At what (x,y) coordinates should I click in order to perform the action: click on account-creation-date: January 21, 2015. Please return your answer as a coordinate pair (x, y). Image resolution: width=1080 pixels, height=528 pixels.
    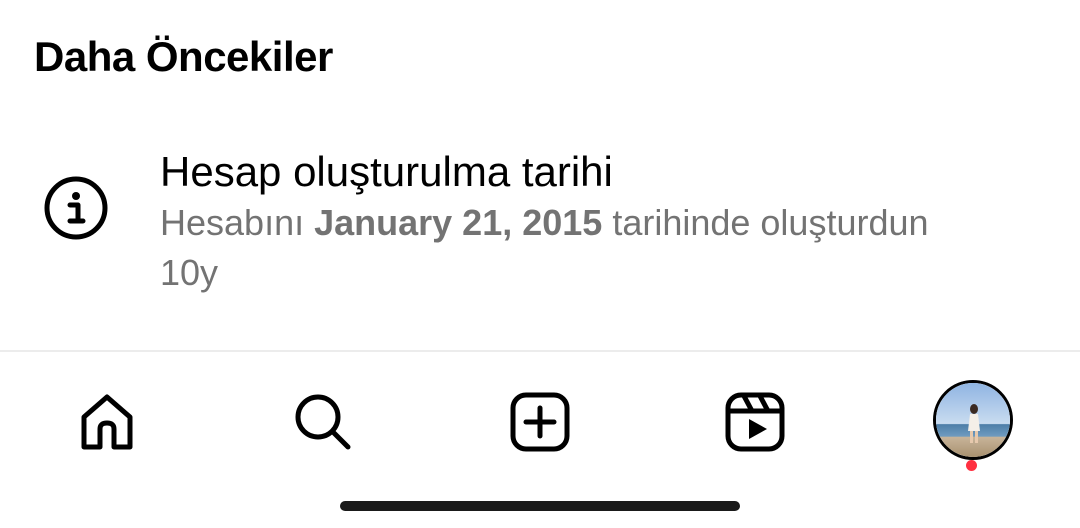
    Looking at the image, I should click on (458, 222).